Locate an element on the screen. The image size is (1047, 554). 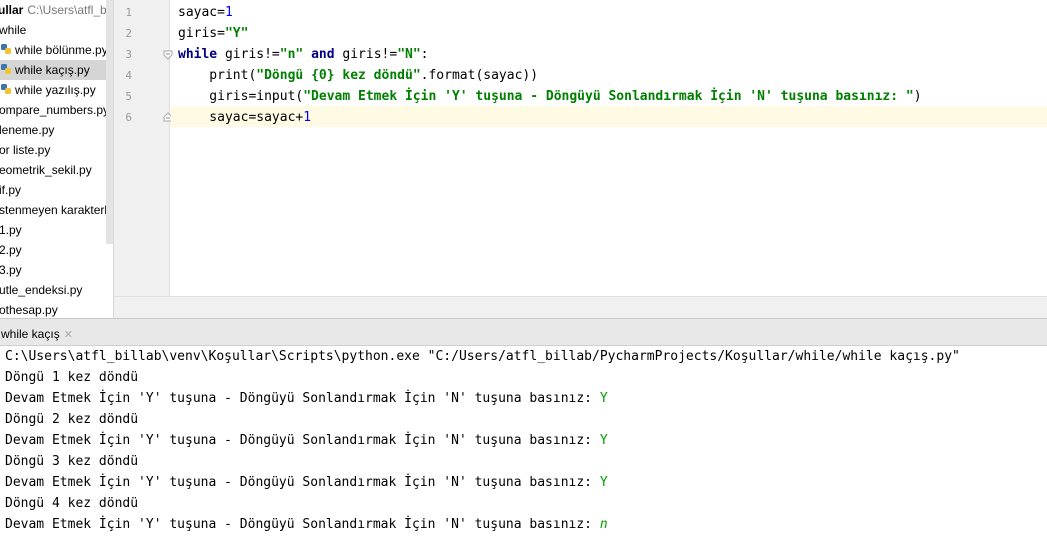
line-number: 6 is located at coordinates (128, 117).